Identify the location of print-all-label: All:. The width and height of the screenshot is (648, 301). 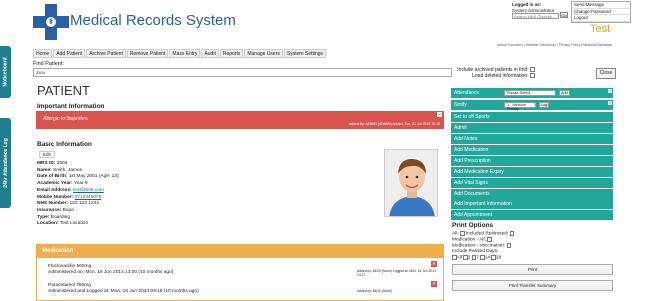
(455, 234).